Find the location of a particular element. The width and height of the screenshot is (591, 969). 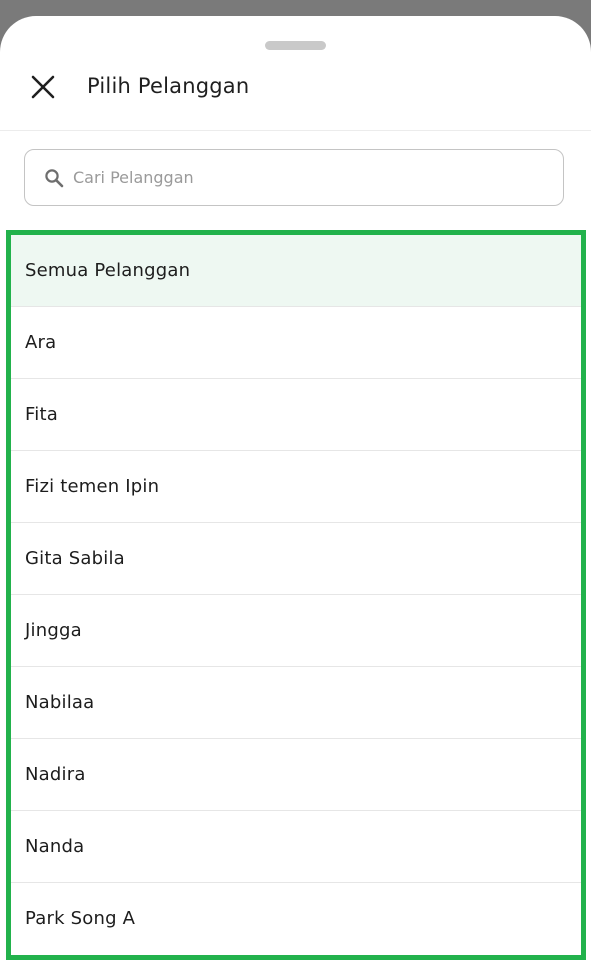

search-box is located at coordinates (294, 177).